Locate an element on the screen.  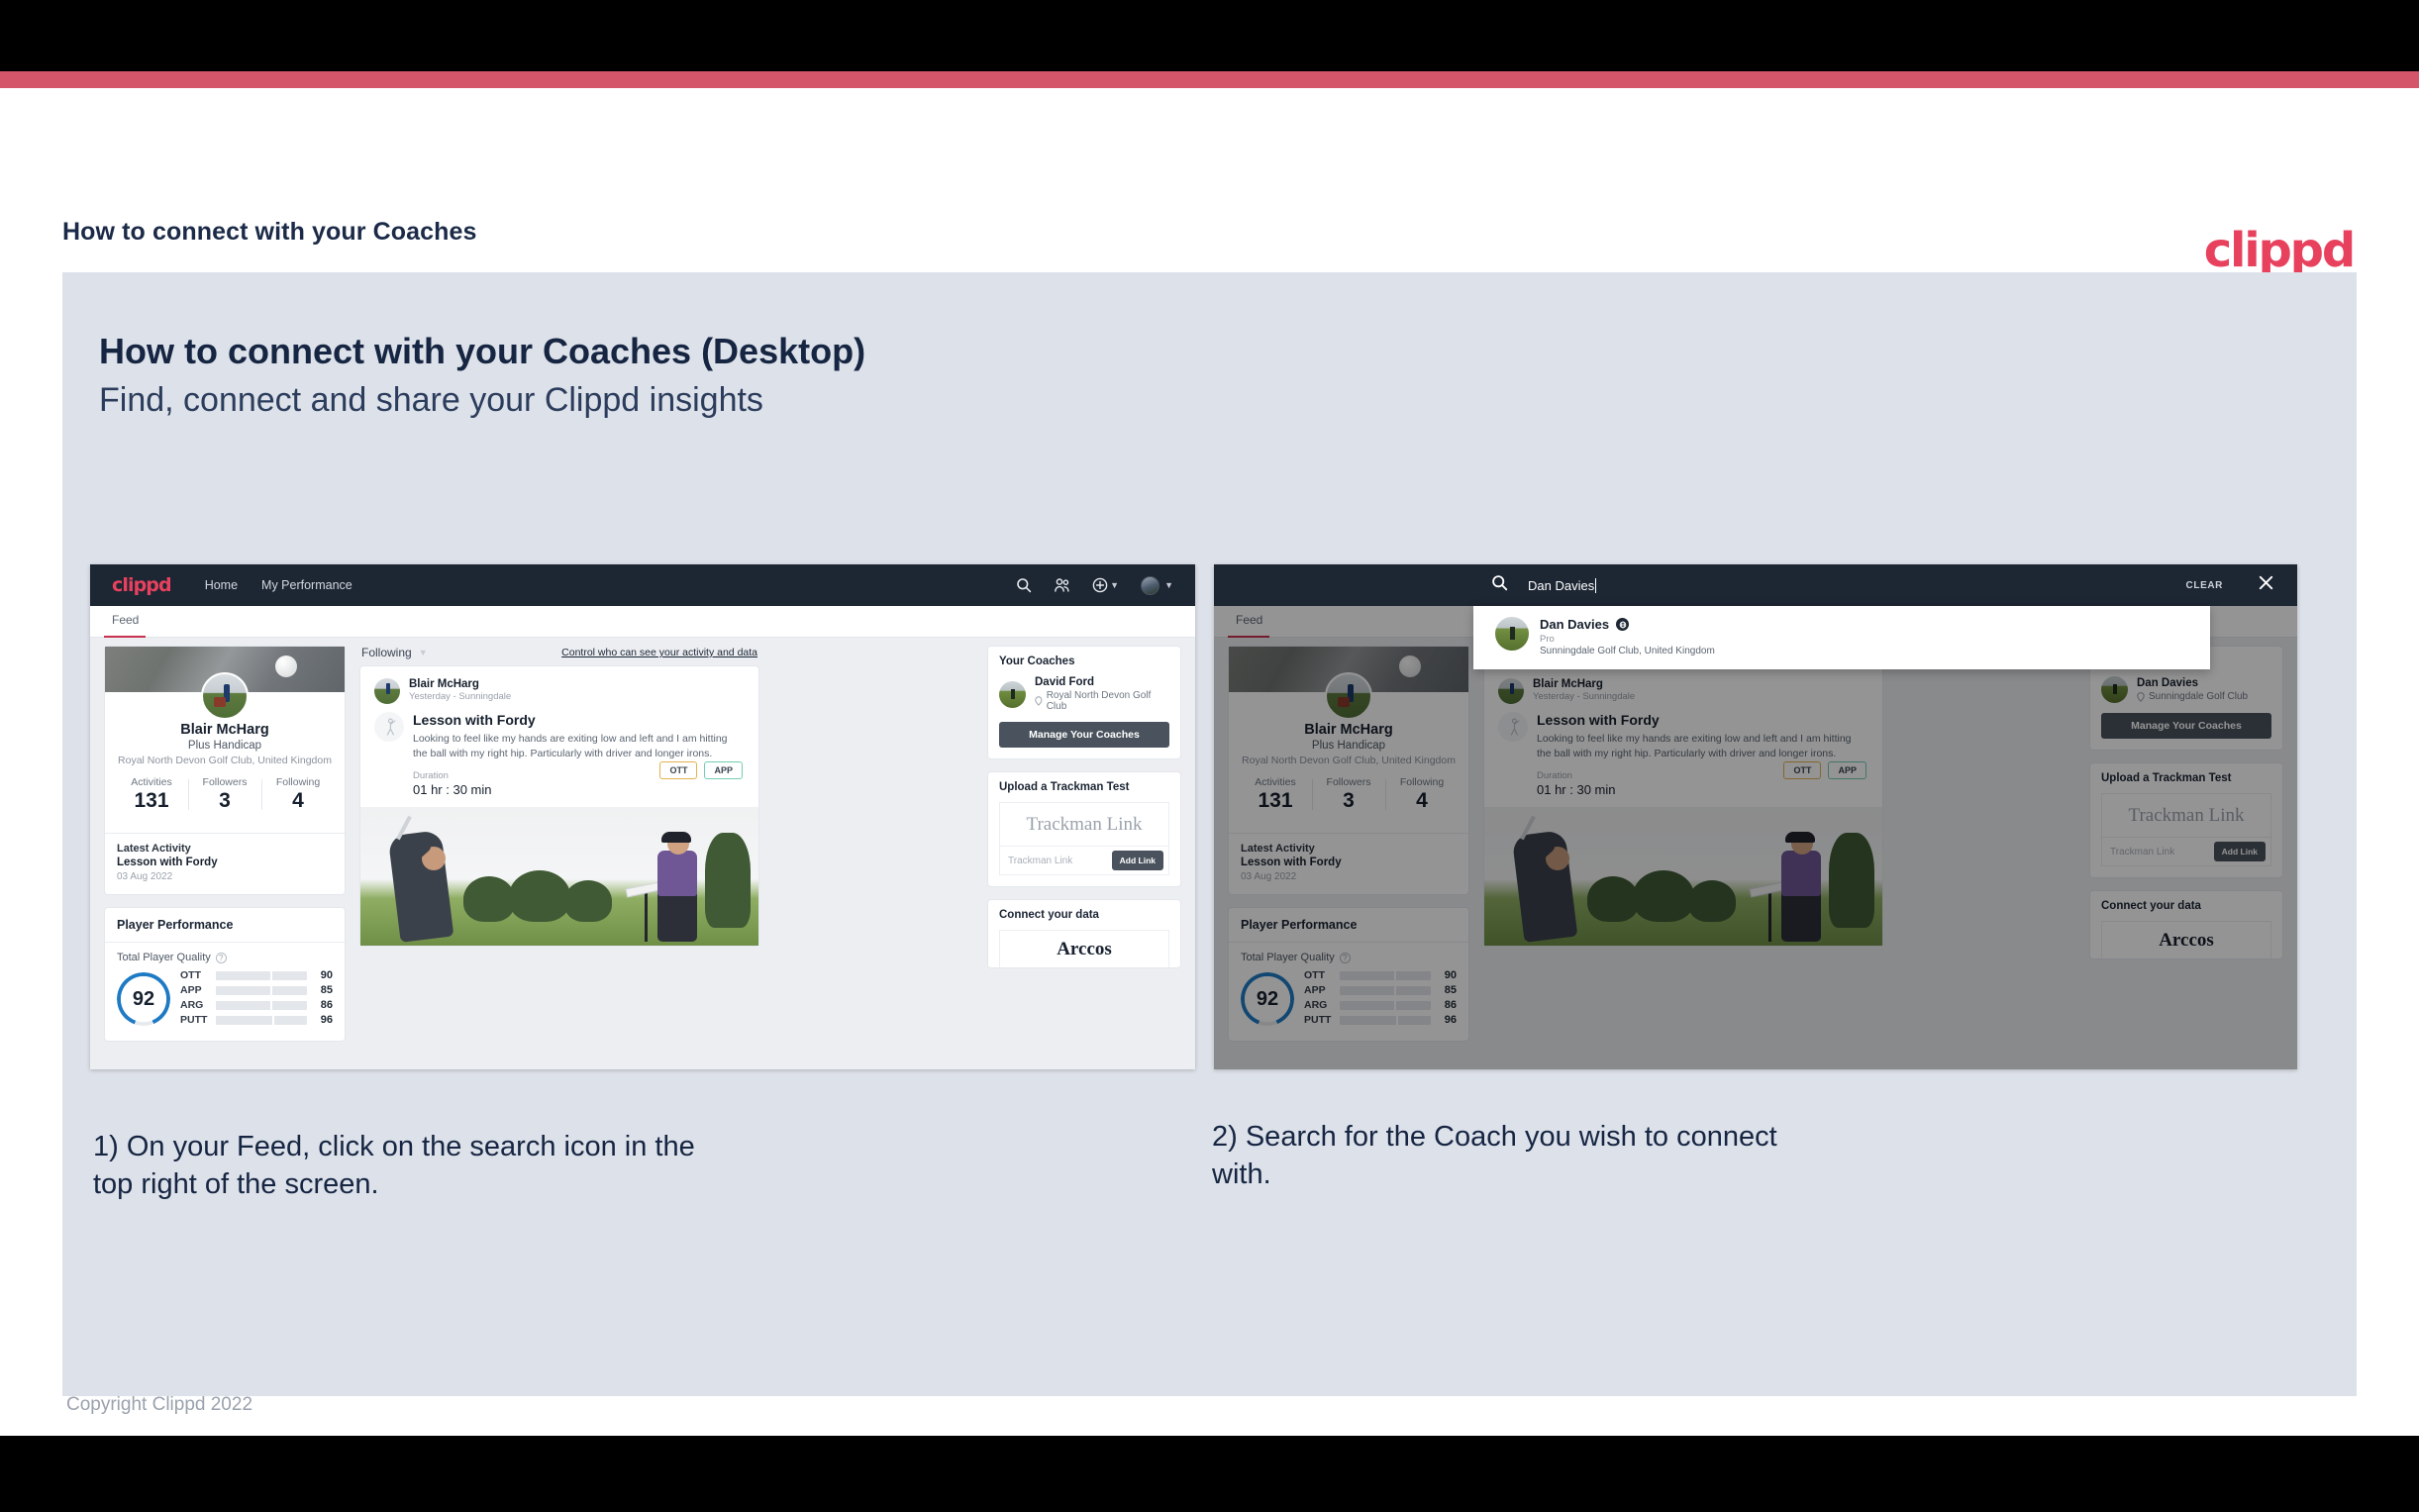
performance-bars: OTT 90 APP 85 ARG 86 PUTT 96 is located at coordinates (256, 999).